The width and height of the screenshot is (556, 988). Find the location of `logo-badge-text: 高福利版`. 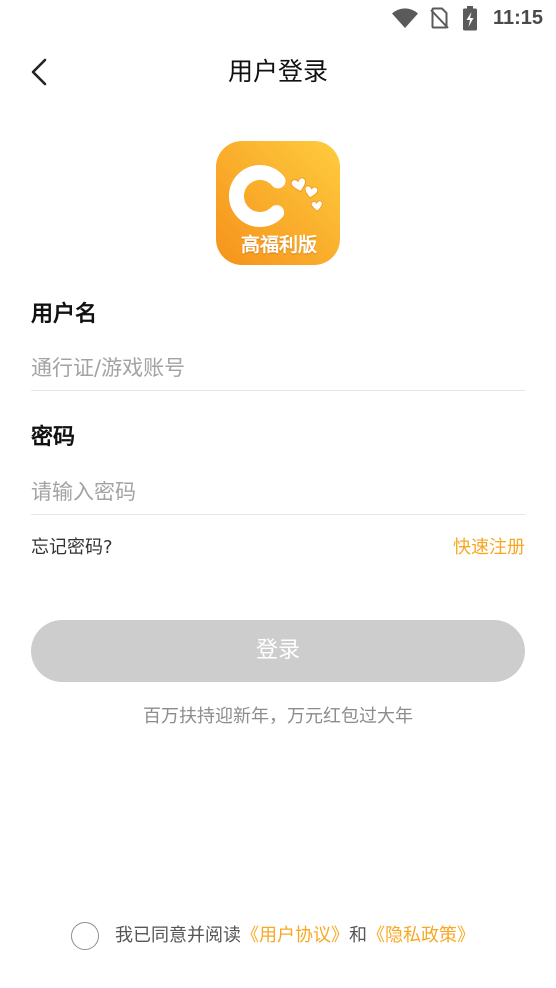

logo-badge-text: 高福利版 is located at coordinates (278, 245).